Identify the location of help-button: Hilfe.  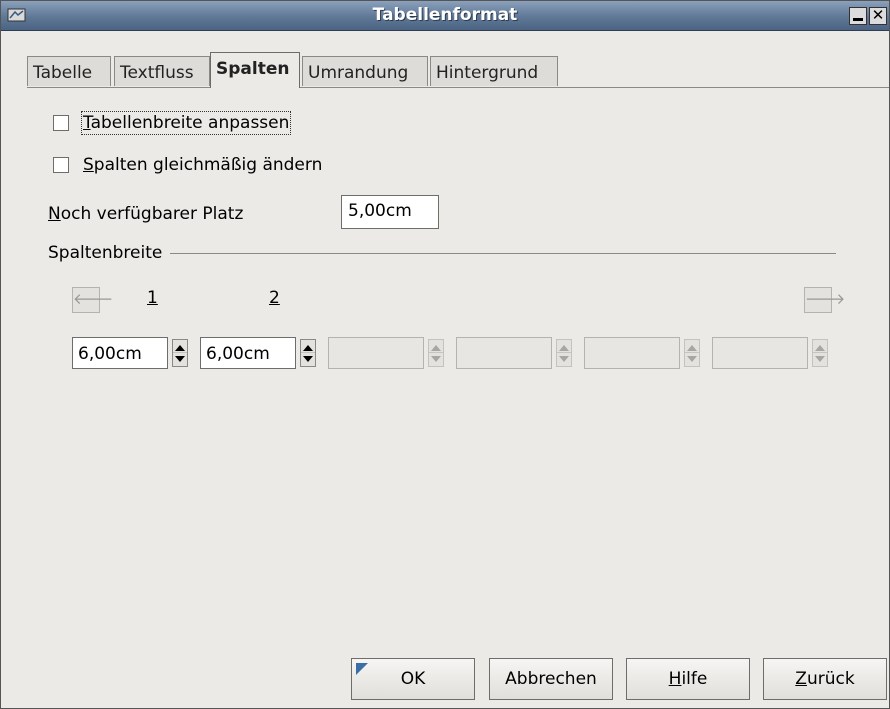
(688, 679).